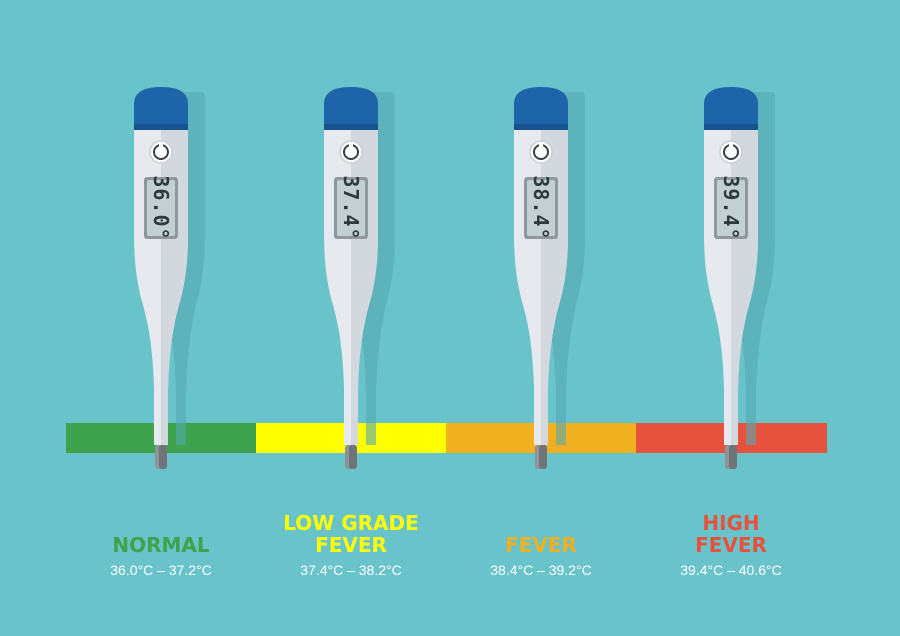 Image resolution: width=900 pixels, height=636 pixels. Describe the element at coordinates (731, 570) in the screenshot. I see `range-label-high-fever: 39.4°C – 40.6°C` at that location.